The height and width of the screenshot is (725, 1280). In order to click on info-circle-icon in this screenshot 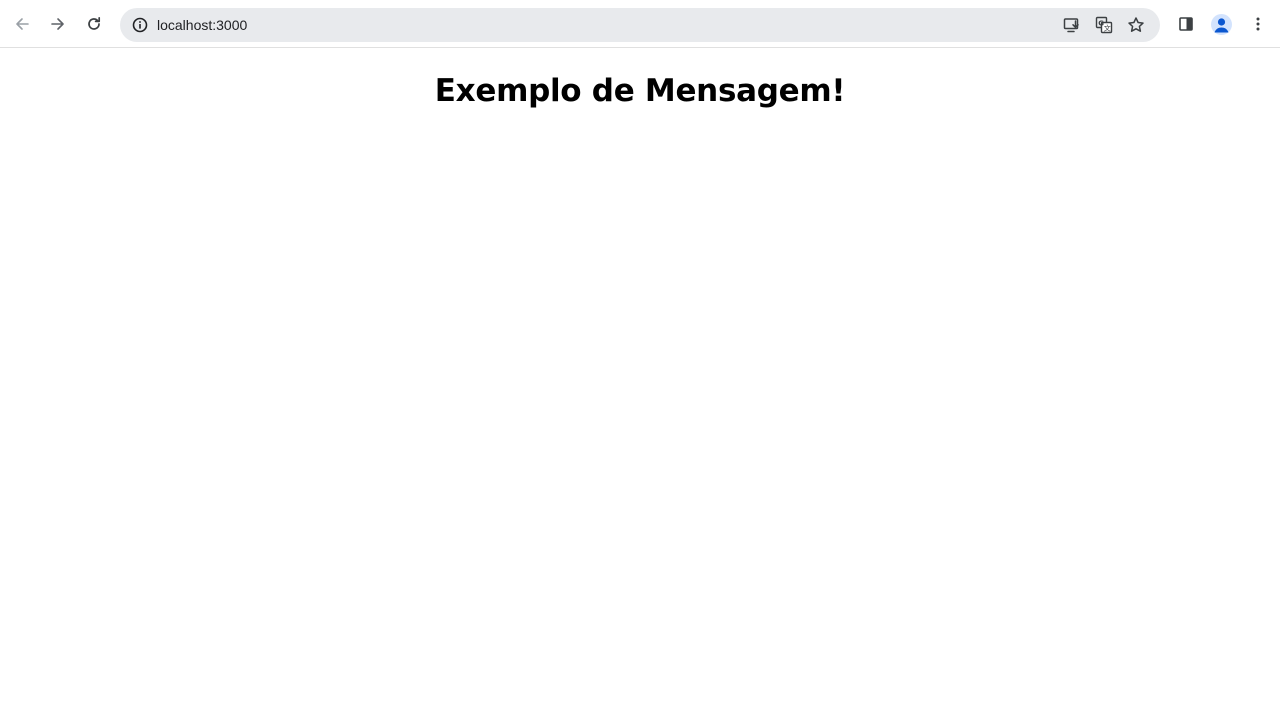, I will do `click(140, 25)`.